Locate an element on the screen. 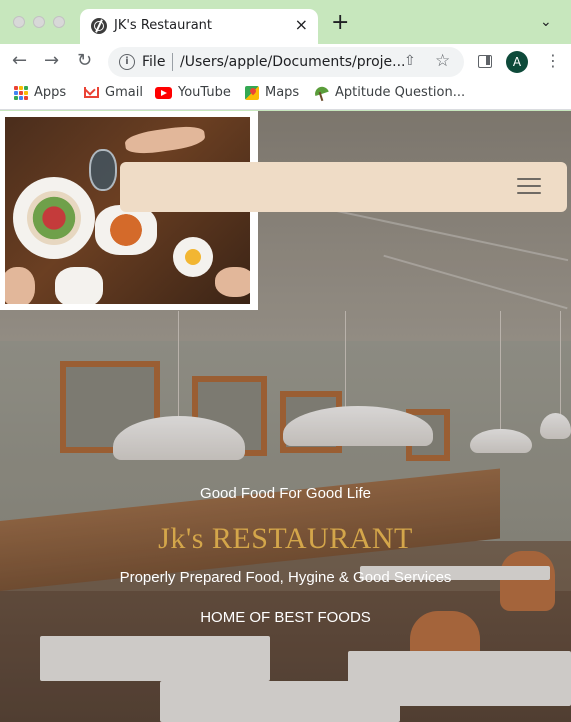 Image resolution: width=571 pixels, height=722 pixels. new-tab-button: + is located at coordinates (340, 23).